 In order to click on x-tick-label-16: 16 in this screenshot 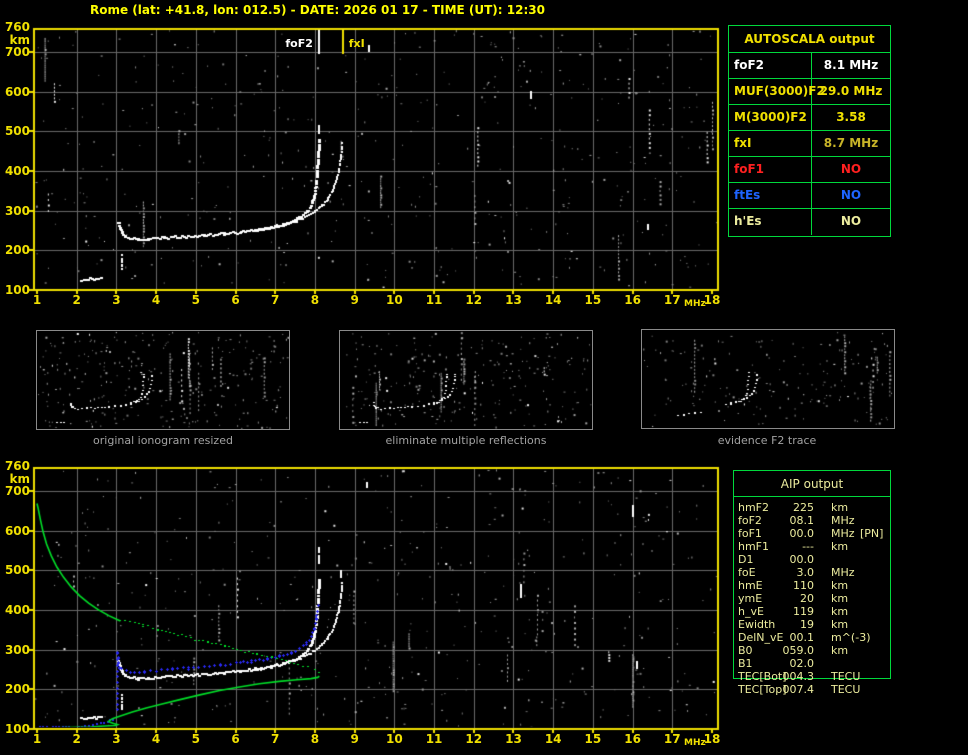, I will do `click(632, 300)`.